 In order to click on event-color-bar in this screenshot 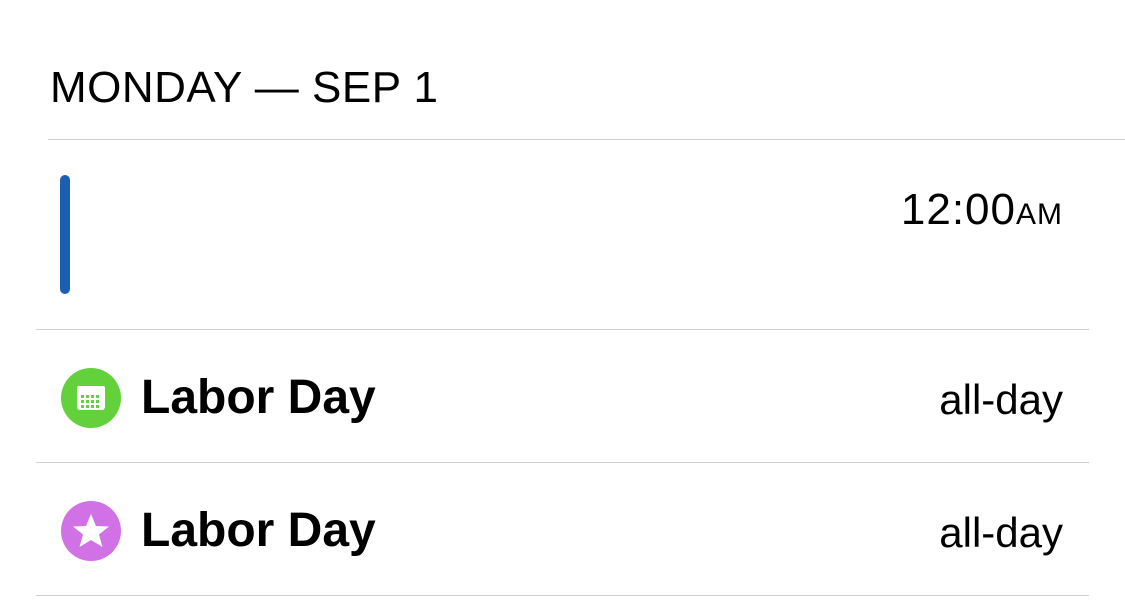, I will do `click(65, 234)`.